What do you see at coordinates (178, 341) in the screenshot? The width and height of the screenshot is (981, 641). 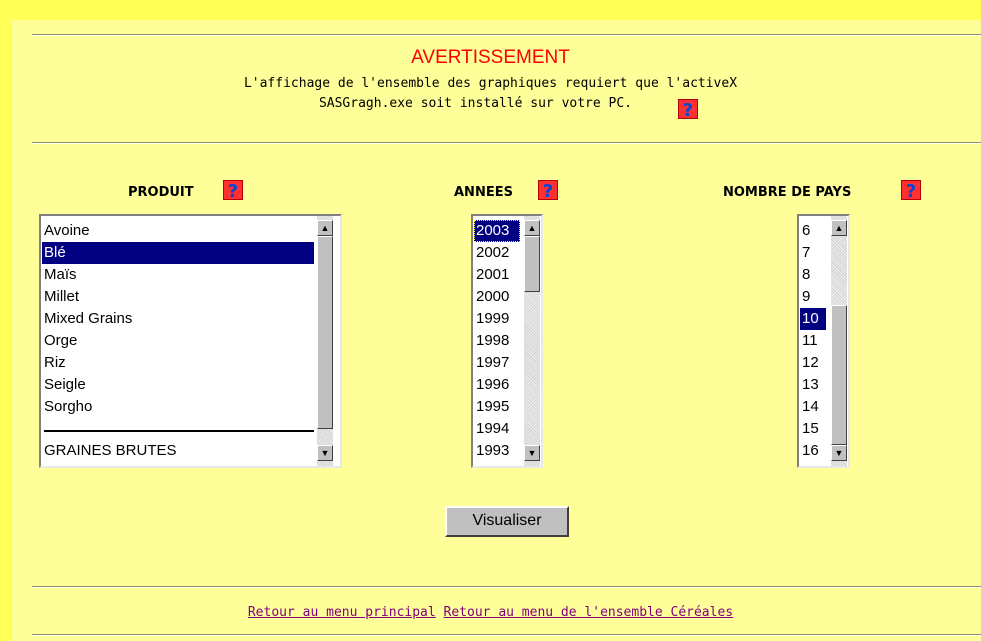 I see `produit-item: Orge` at bounding box center [178, 341].